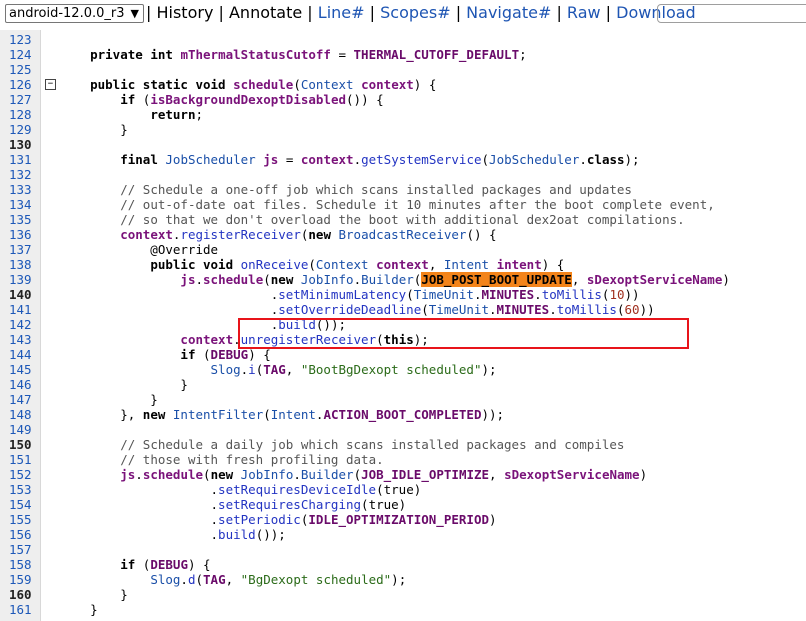 The height and width of the screenshot is (621, 806). What do you see at coordinates (23, 444) in the screenshot?
I see `line-number: 150` at bounding box center [23, 444].